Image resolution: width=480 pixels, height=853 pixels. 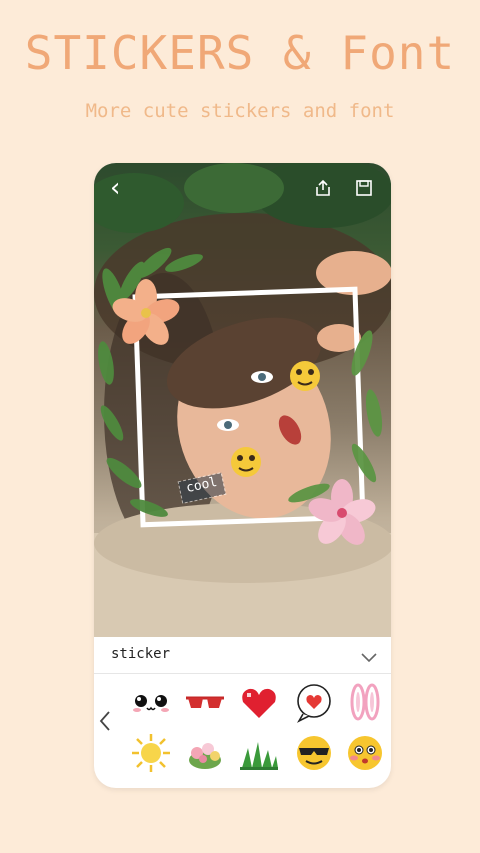 I want to click on emoji-sticker-lower, so click(x=246, y=462).